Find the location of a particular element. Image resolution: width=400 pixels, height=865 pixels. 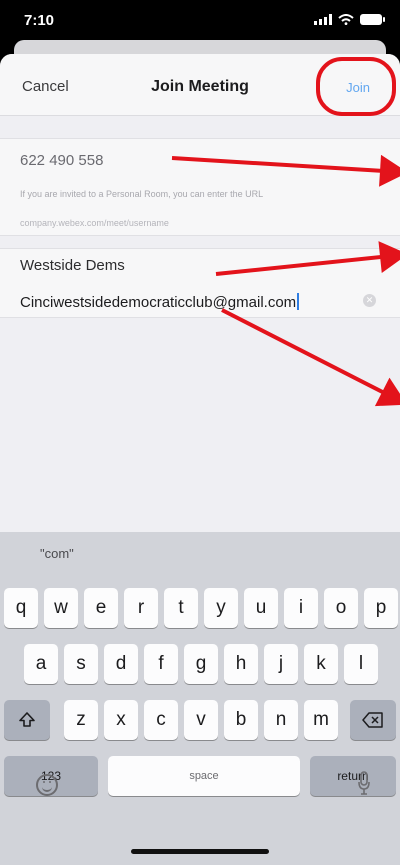

page-title: Join Meeting is located at coordinates (200, 86).